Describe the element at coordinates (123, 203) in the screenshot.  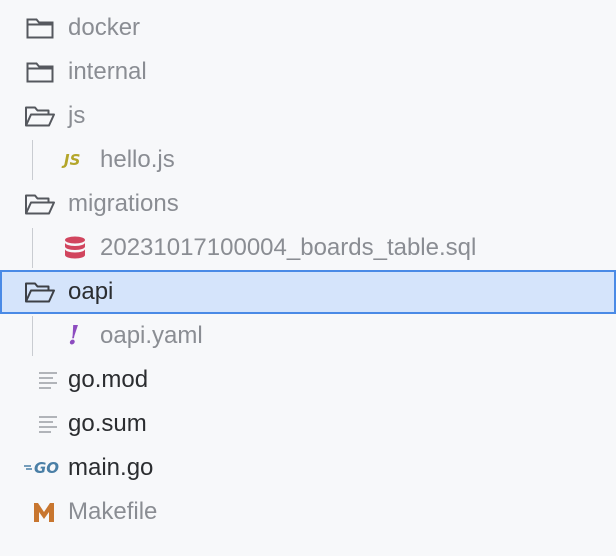
I see `tree-item-label: migrations` at that location.